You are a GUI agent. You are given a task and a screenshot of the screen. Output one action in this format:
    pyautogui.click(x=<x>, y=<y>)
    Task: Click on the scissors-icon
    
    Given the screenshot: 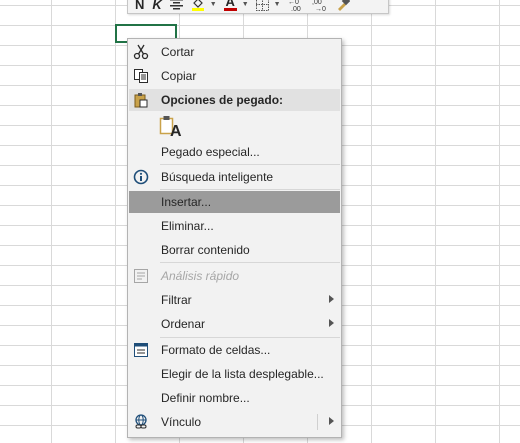 What is the action you would take?
    pyautogui.click(x=141, y=52)
    